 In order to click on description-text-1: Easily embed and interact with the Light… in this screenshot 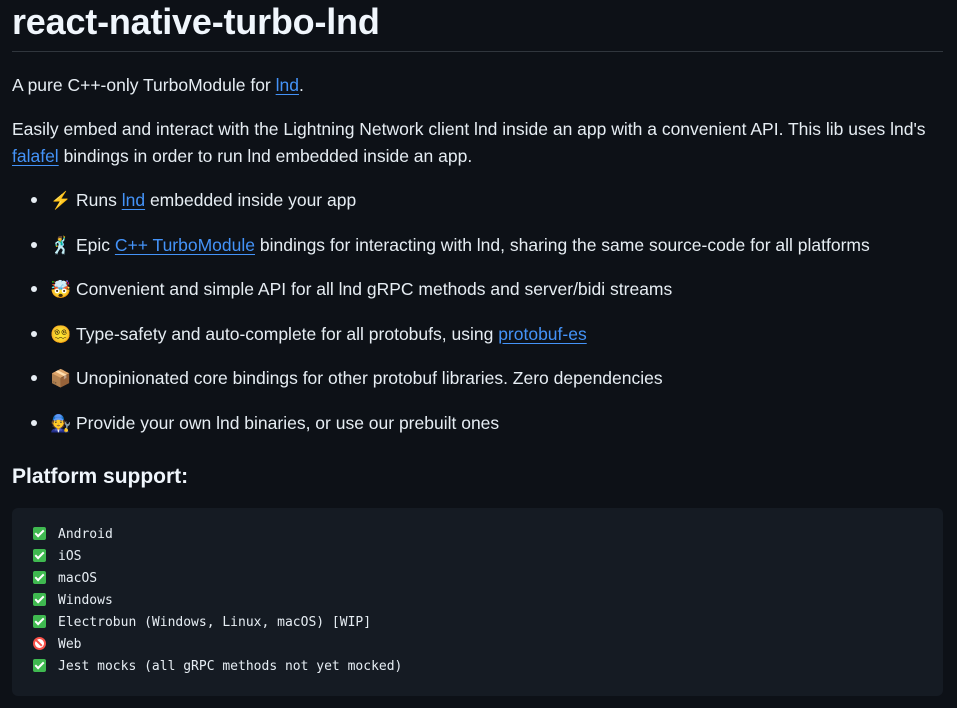, I will do `click(469, 129)`.